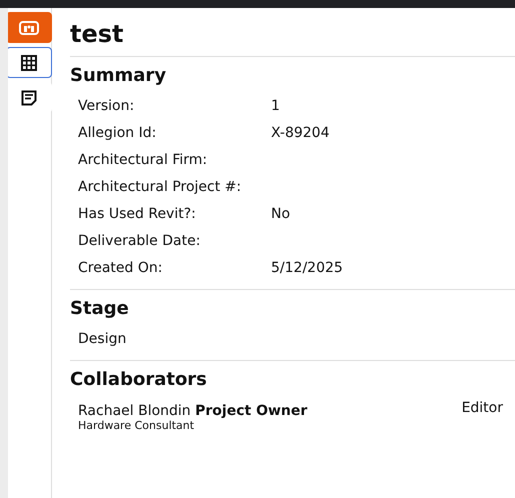 The height and width of the screenshot is (498, 515). Describe the element at coordinates (275, 106) in the screenshot. I see `field-value: 1` at that location.